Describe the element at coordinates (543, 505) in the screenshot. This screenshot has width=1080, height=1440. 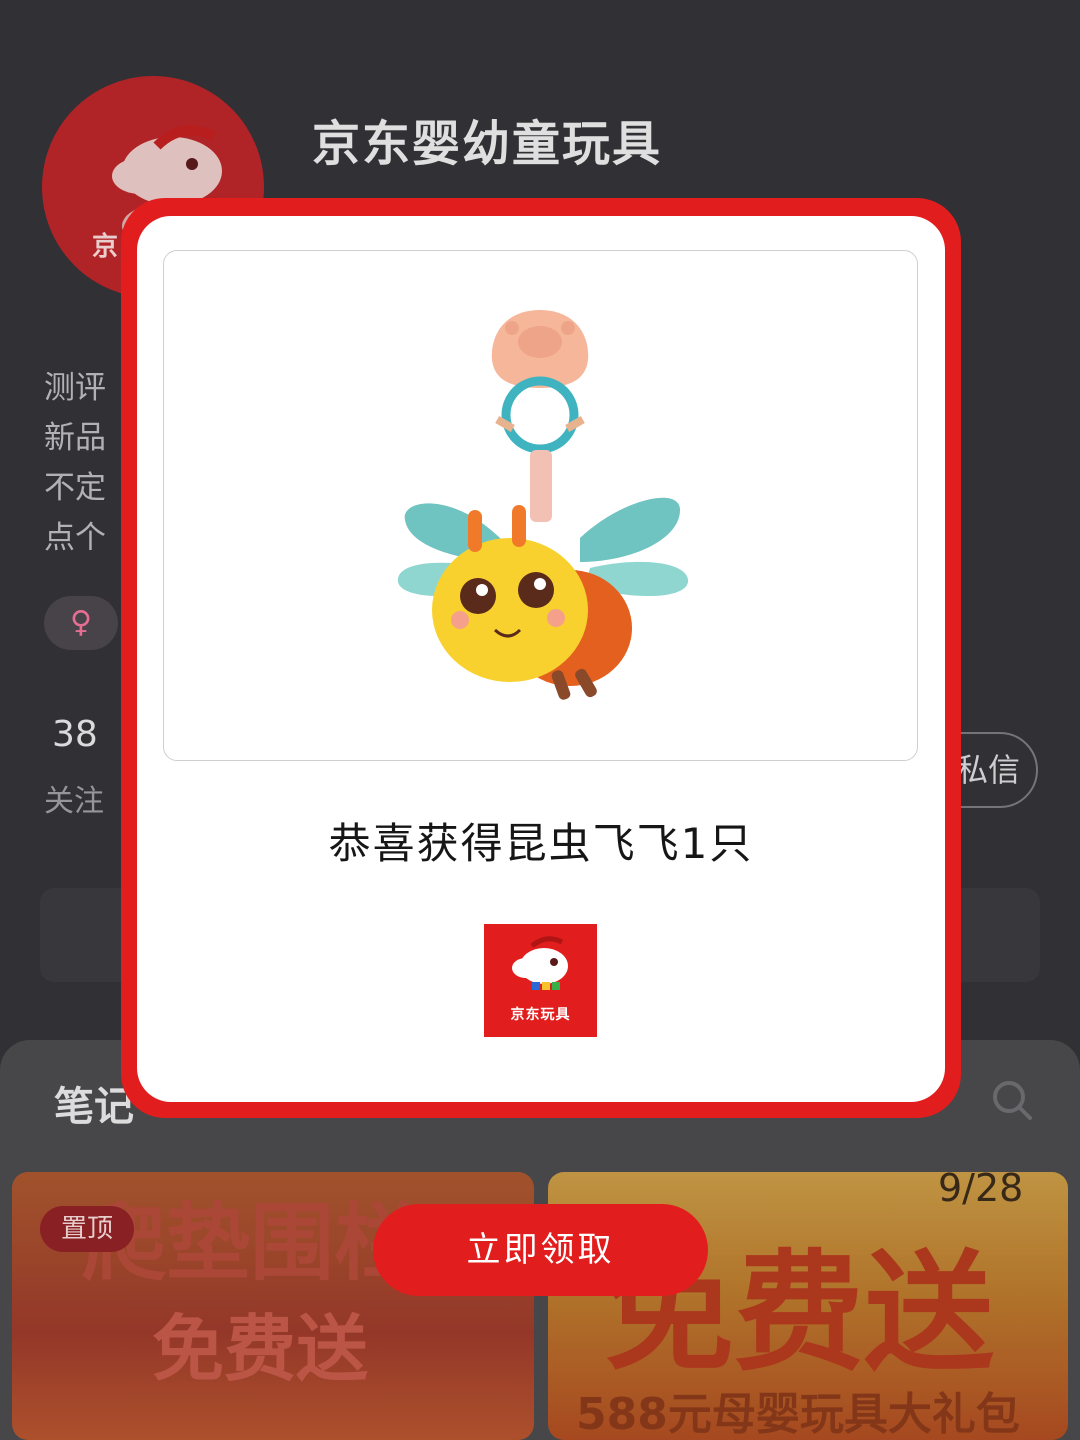
I see `bee-toy-icon` at that location.